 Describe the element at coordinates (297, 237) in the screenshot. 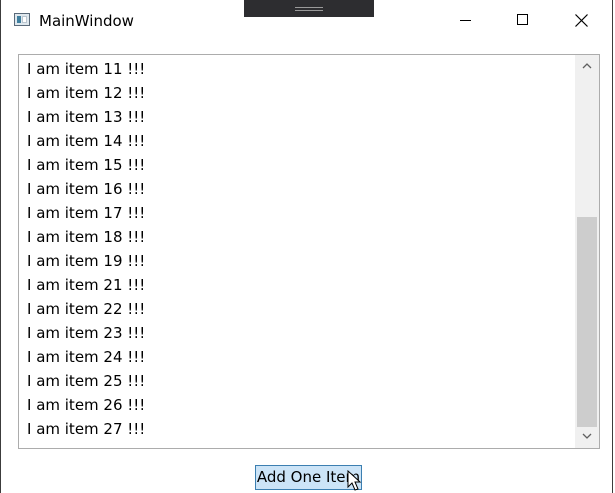

I see `list-item: I am item 18 !!!` at that location.